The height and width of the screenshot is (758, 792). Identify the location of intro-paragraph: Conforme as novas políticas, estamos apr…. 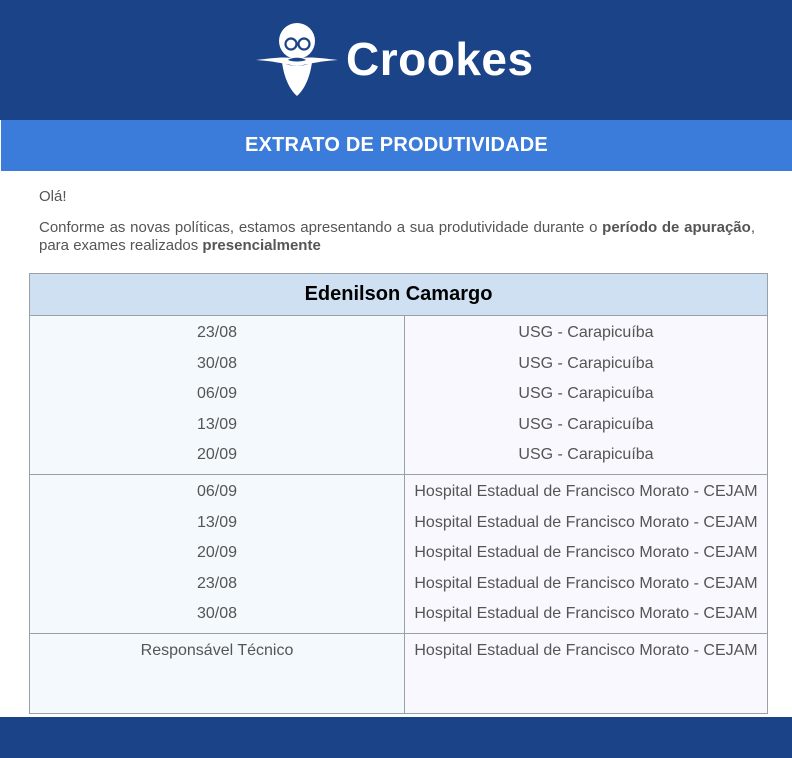
(397, 237).